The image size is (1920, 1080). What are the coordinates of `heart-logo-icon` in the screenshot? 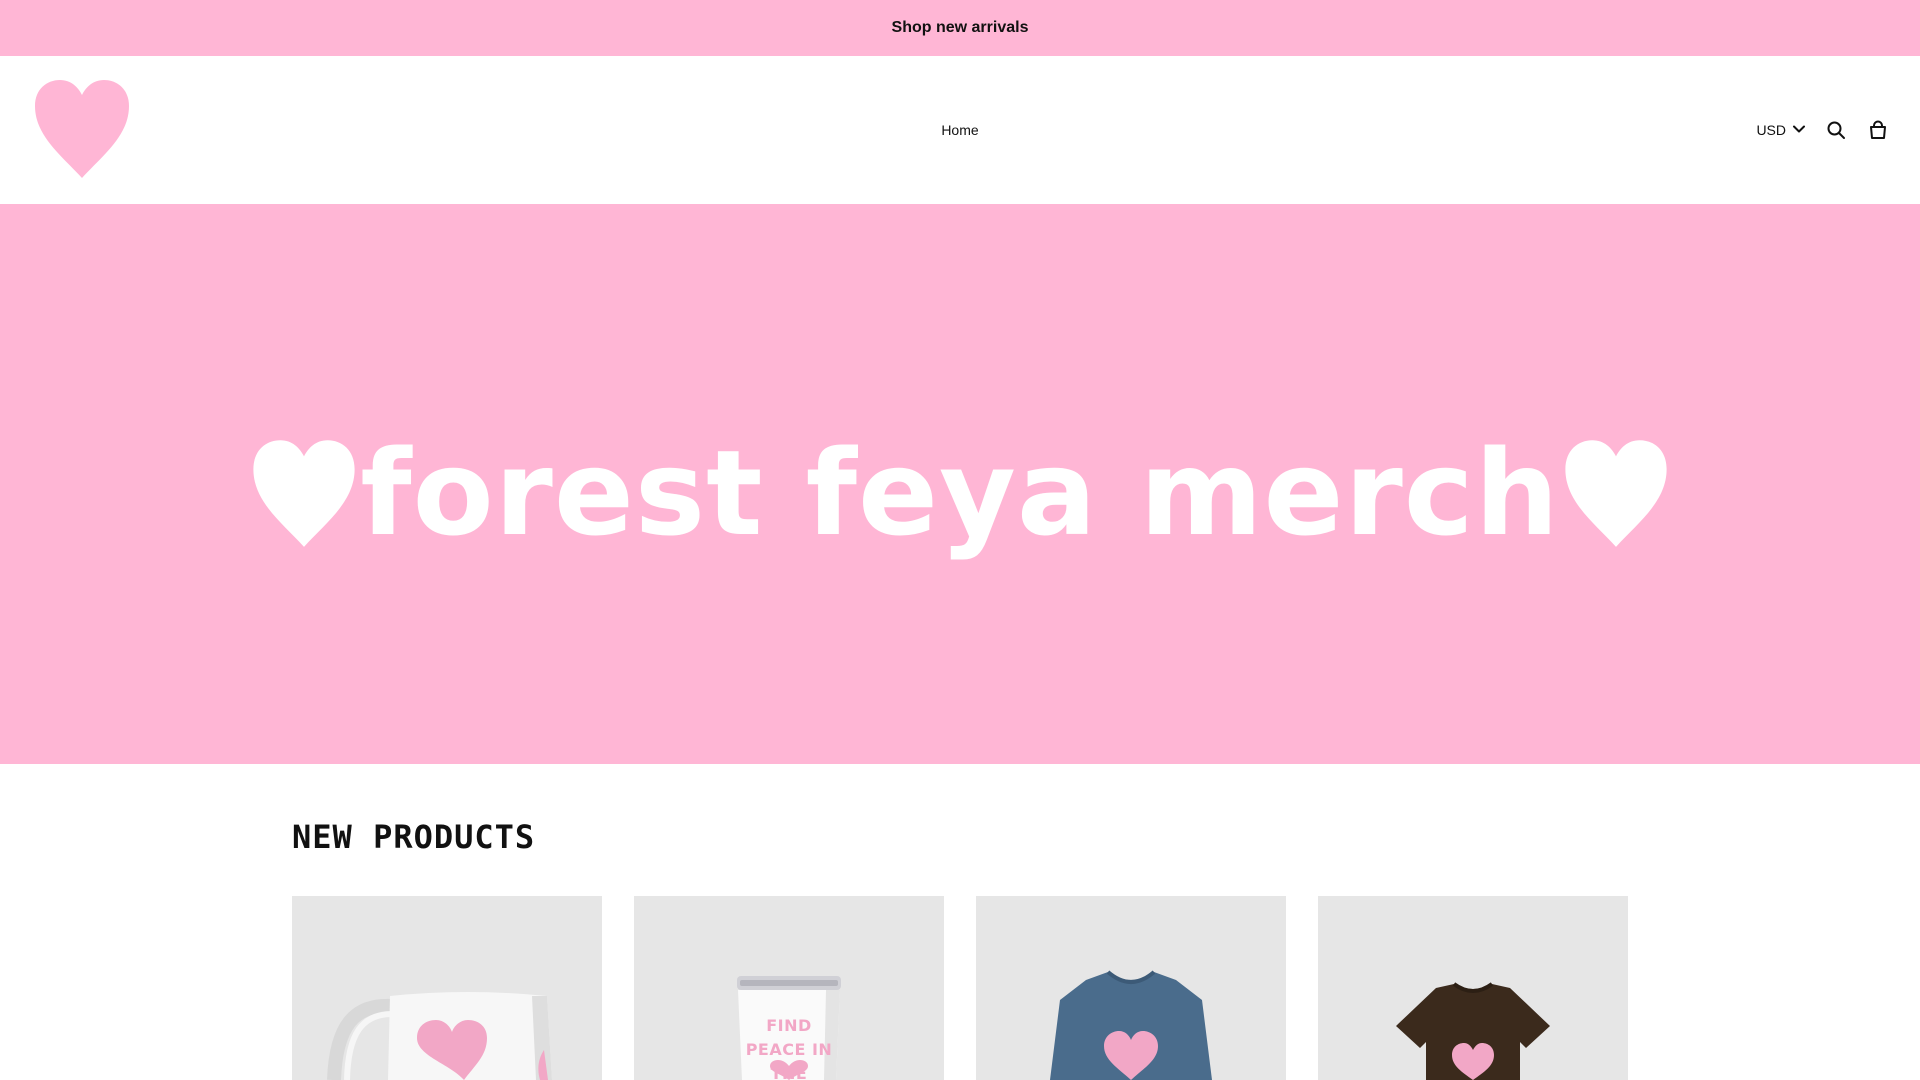 It's located at (82, 129).